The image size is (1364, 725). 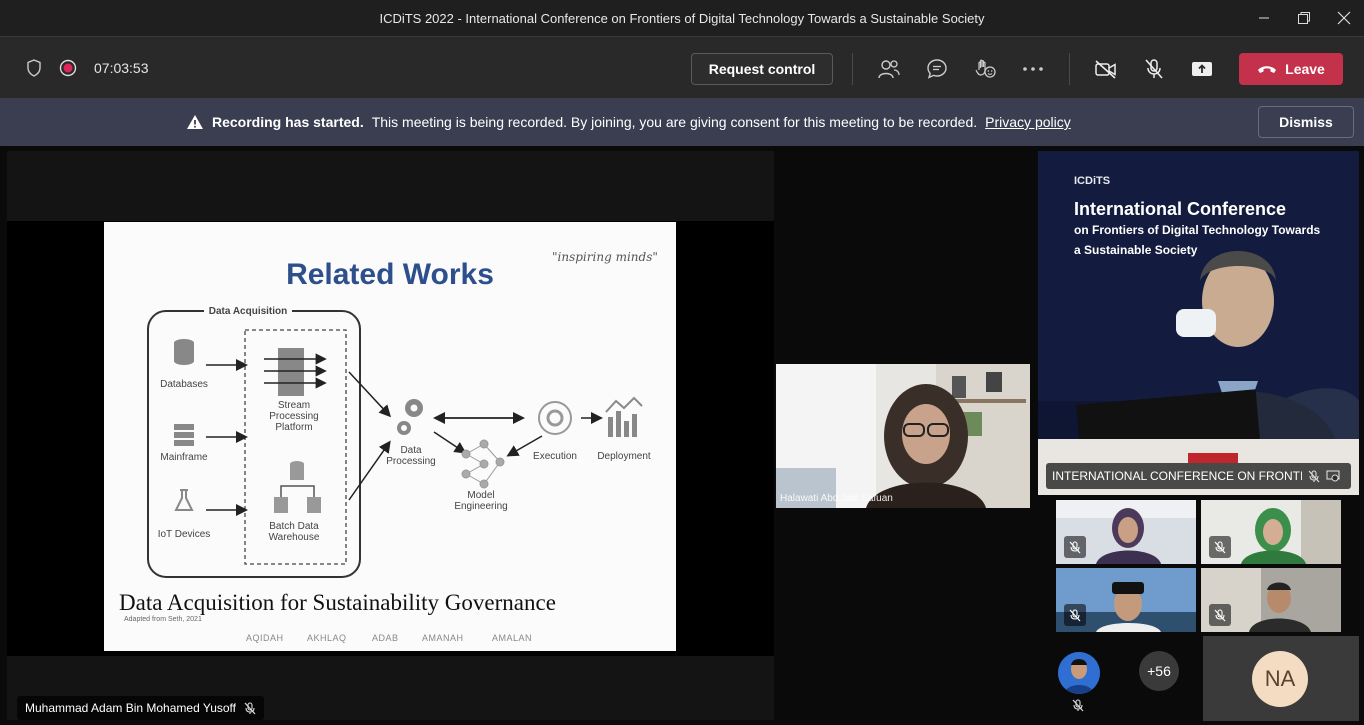 What do you see at coordinates (265, 638) in the screenshot?
I see `slide-value-item: AQIDAH` at bounding box center [265, 638].